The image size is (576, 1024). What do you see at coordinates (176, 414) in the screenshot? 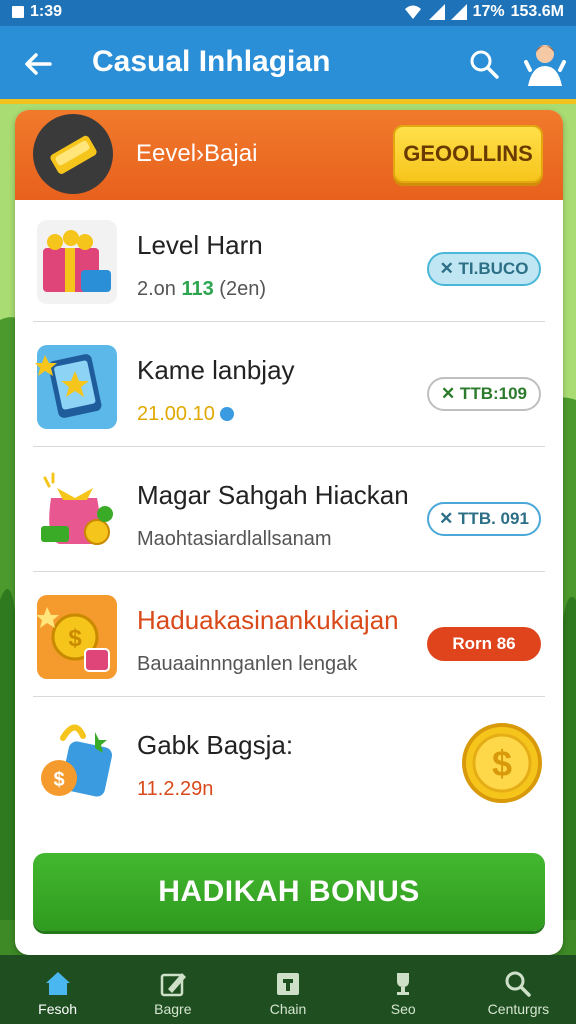
I see `item-subtitle-text: 21.00.10` at bounding box center [176, 414].